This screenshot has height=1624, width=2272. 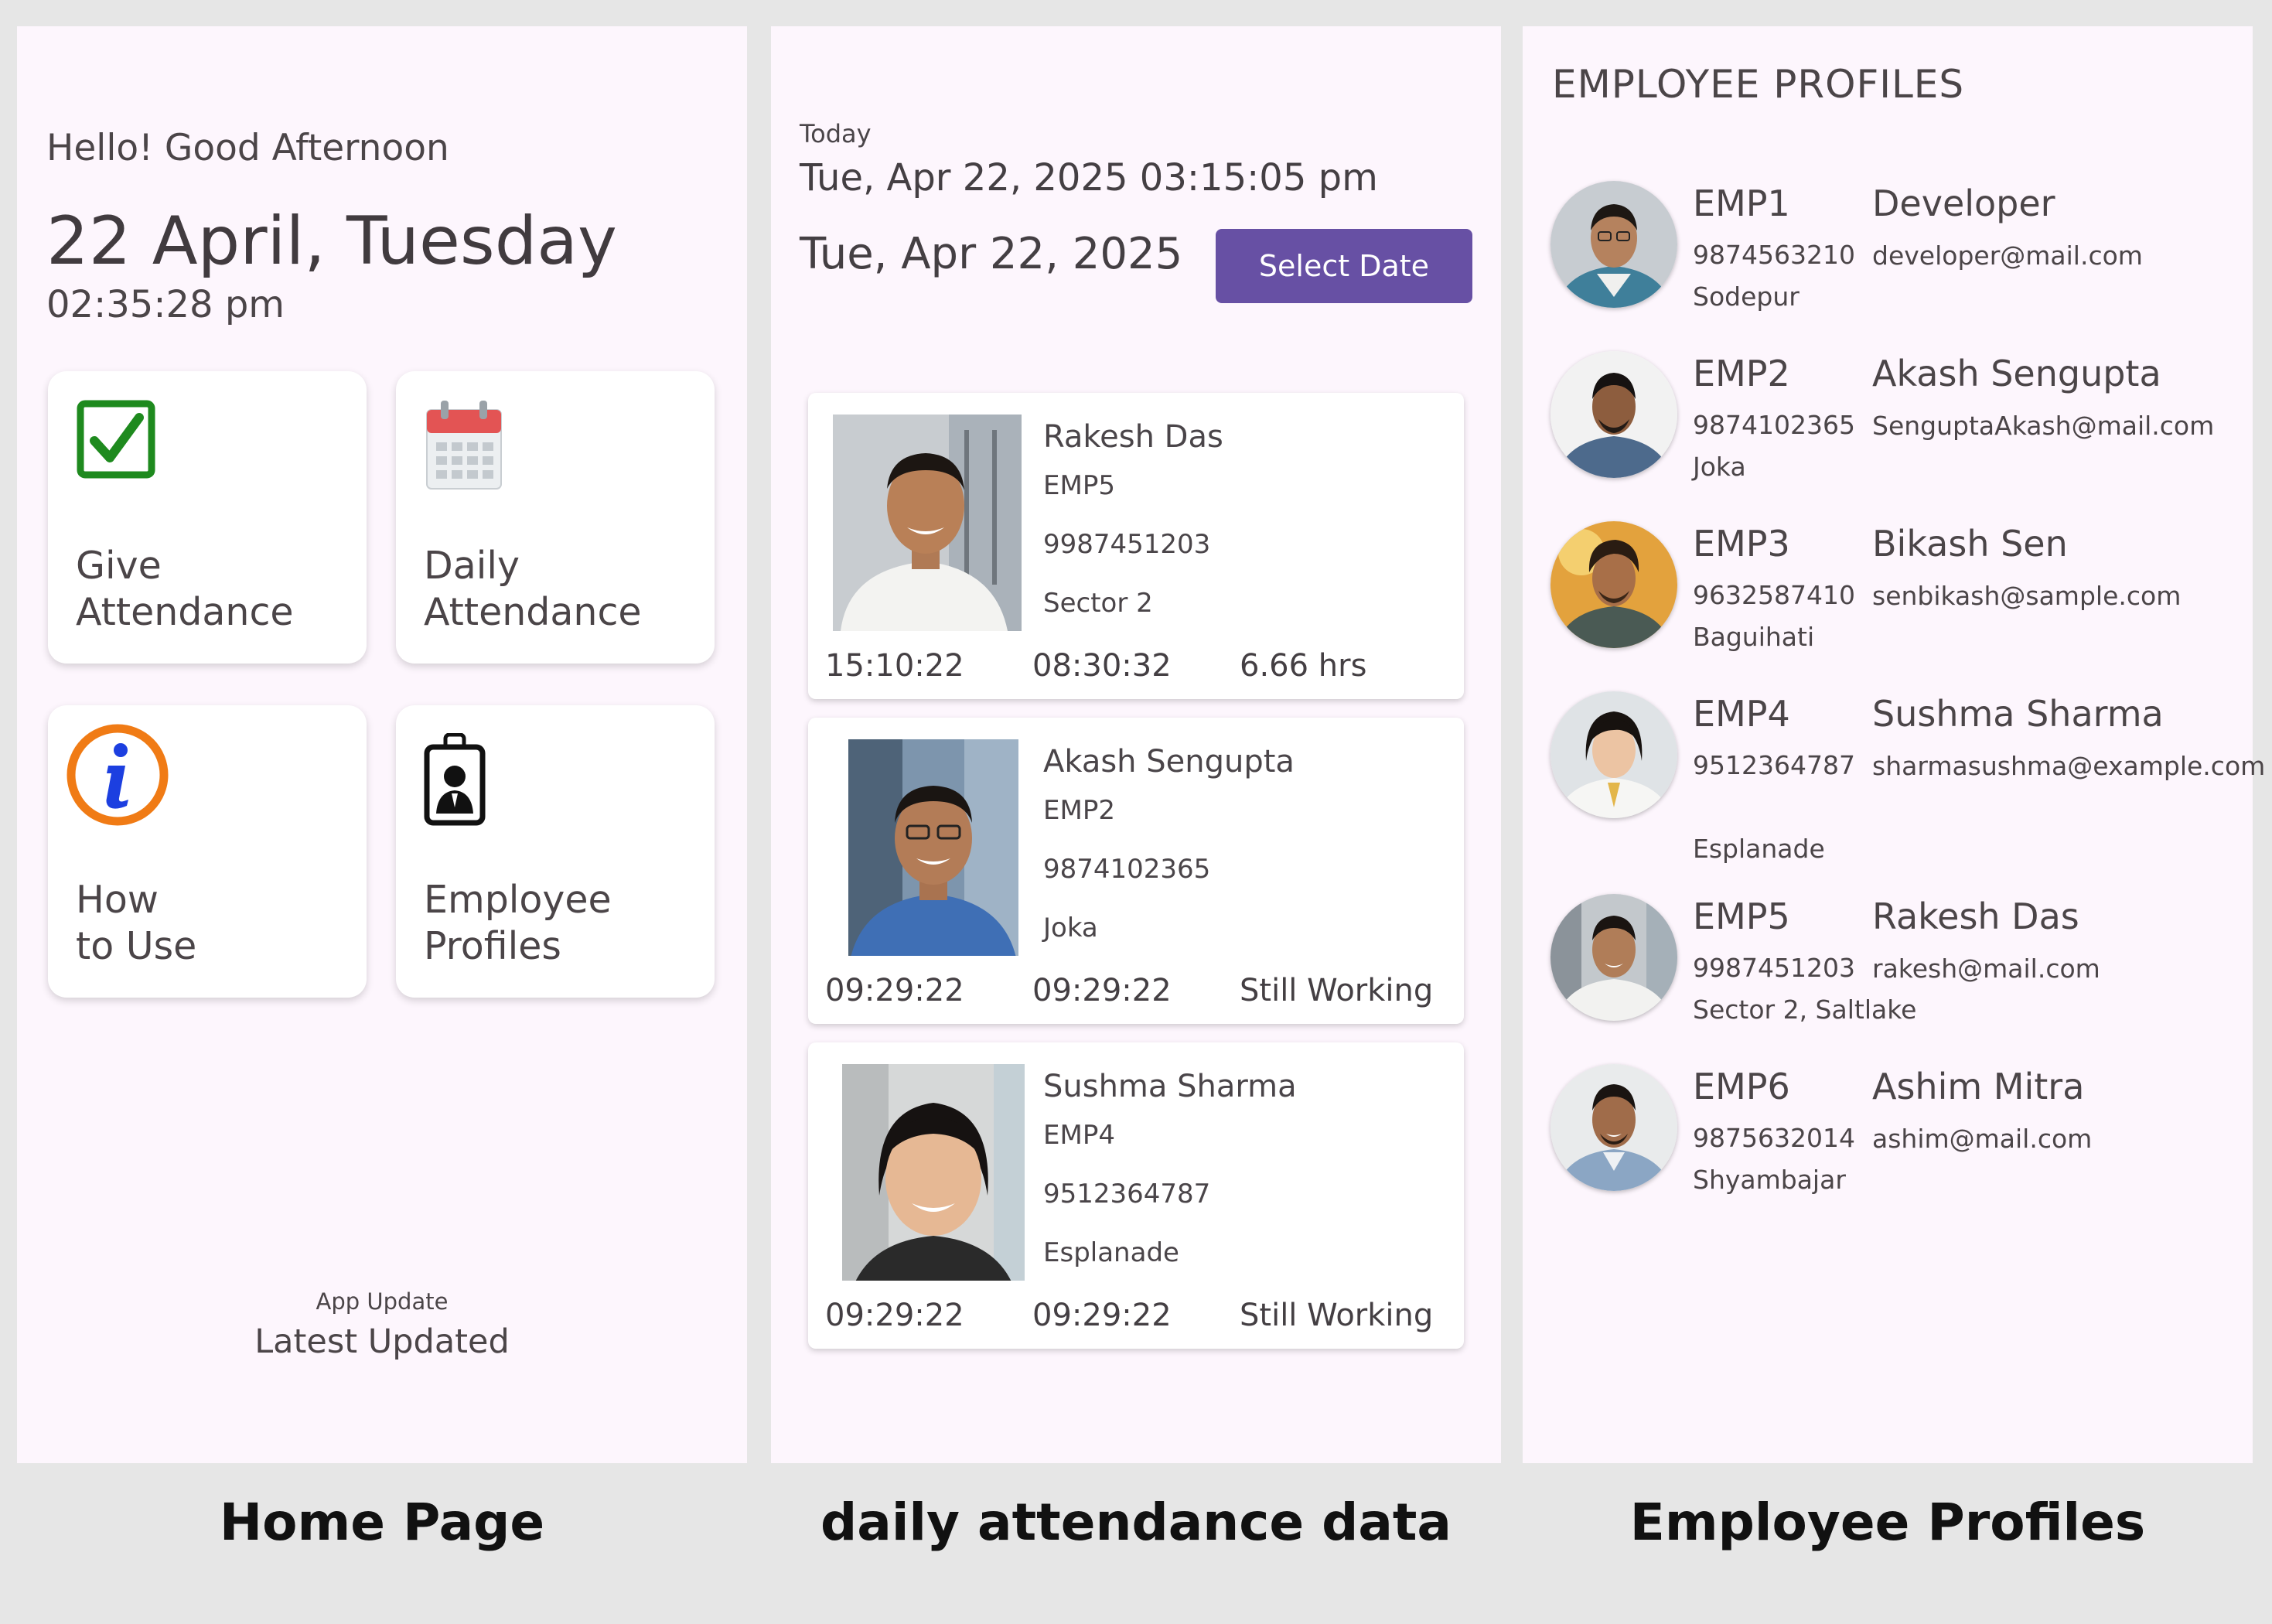 What do you see at coordinates (2069, 766) in the screenshot?
I see `employee-email: sharmasushma@example.com` at bounding box center [2069, 766].